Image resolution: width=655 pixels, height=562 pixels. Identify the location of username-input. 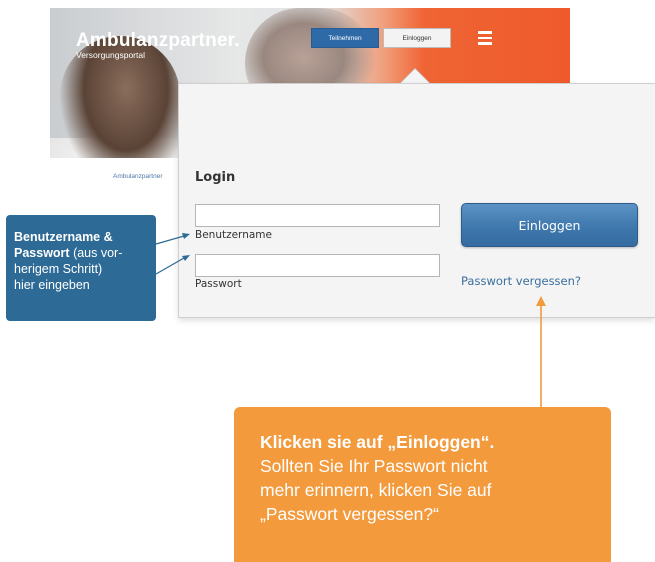
(317, 215).